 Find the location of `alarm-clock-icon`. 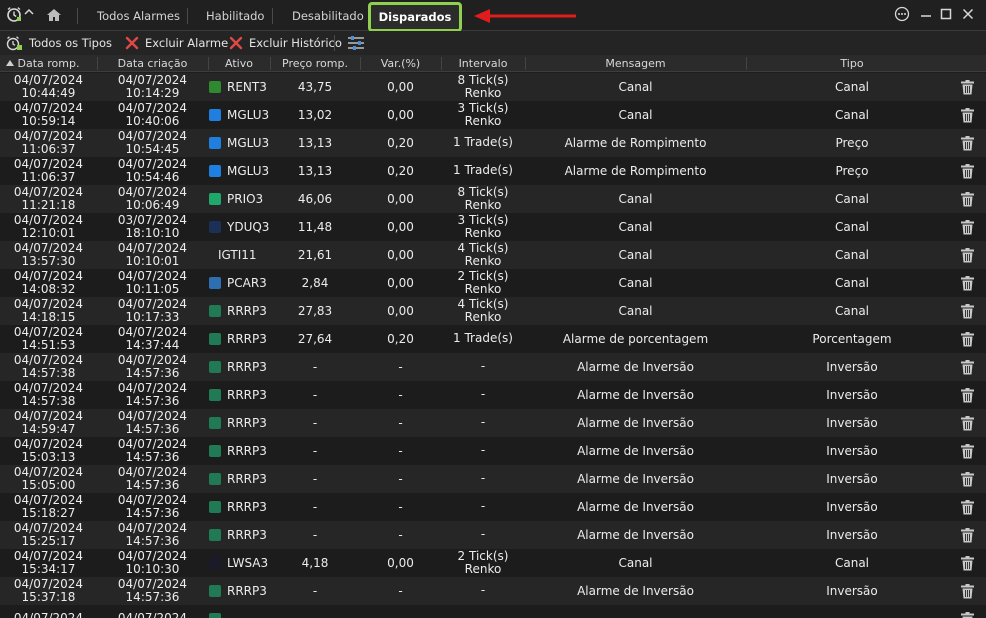

alarm-clock-icon is located at coordinates (14, 14).